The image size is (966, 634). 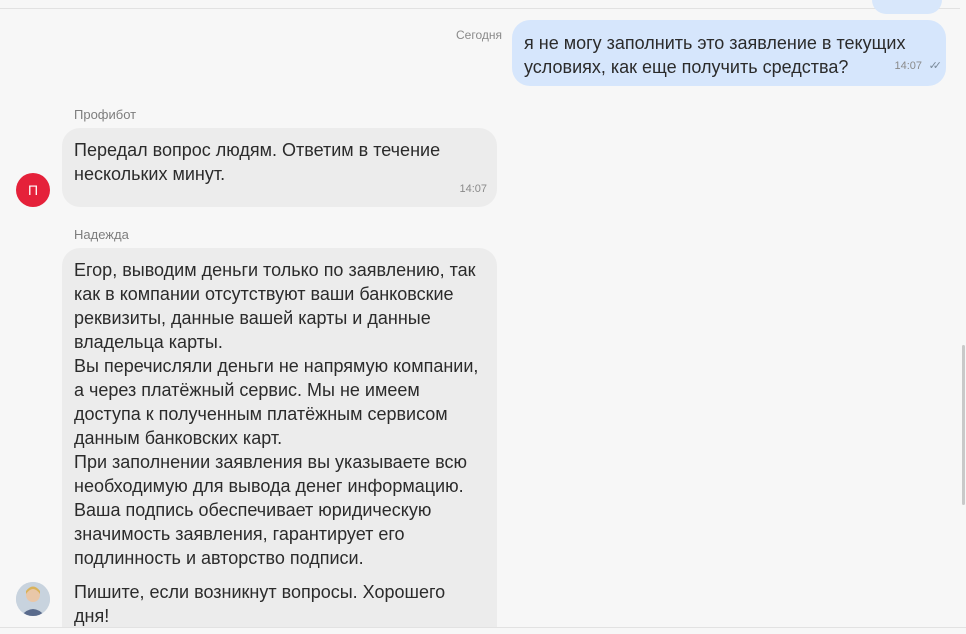 What do you see at coordinates (480, 8) in the screenshot?
I see `panel-border` at bounding box center [480, 8].